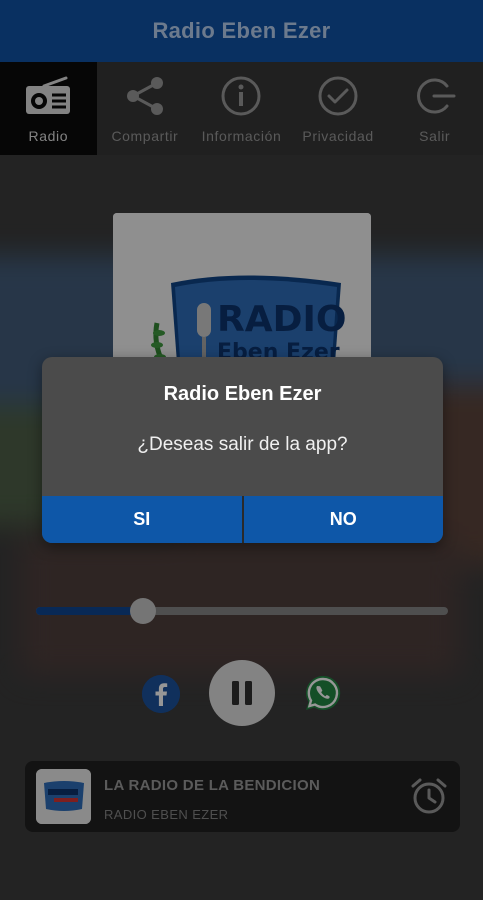 Image resolution: width=483 pixels, height=900 pixels. What do you see at coordinates (142, 519) in the screenshot?
I see `dialog-yes-button: SI` at bounding box center [142, 519].